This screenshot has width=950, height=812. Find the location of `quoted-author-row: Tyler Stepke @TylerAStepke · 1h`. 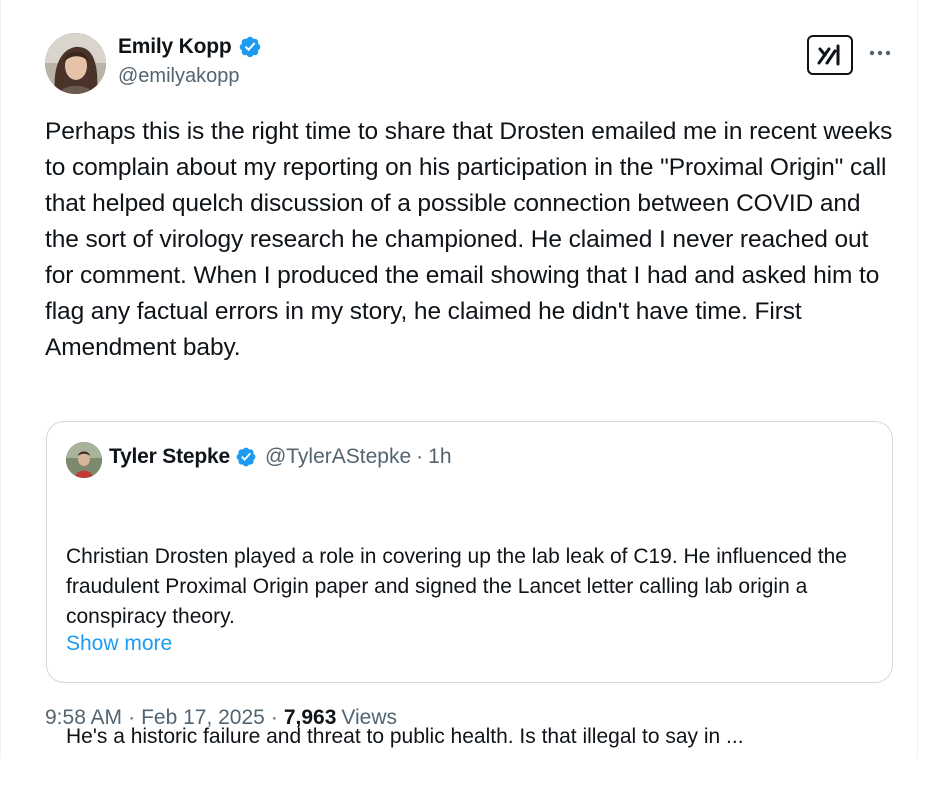

quoted-author-row: Tyler Stepke @TylerAStepke · 1h is located at coordinates (280, 457).